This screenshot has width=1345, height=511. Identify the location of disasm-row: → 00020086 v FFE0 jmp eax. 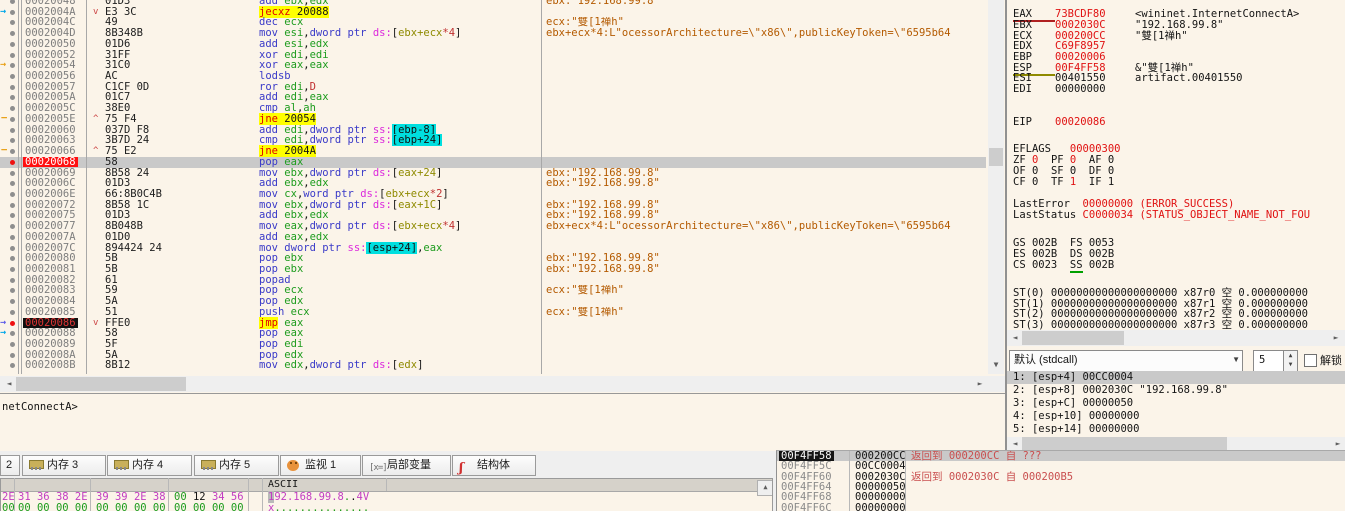
(493, 322).